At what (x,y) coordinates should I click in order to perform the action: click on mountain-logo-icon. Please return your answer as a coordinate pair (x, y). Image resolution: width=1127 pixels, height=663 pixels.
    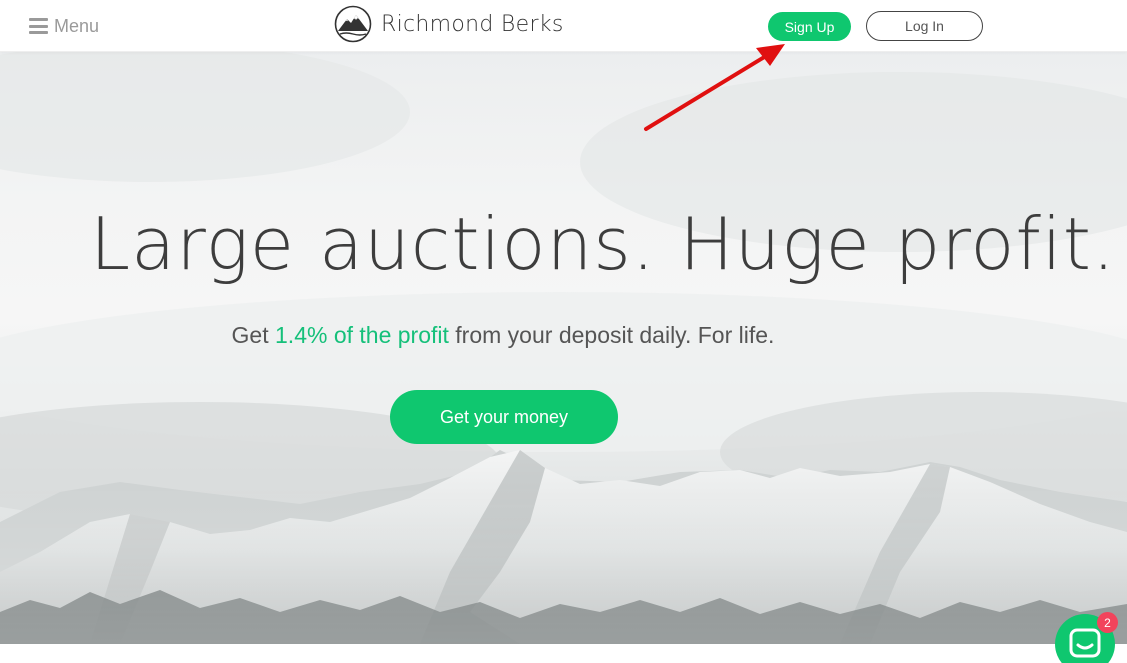
    Looking at the image, I should click on (353, 24).